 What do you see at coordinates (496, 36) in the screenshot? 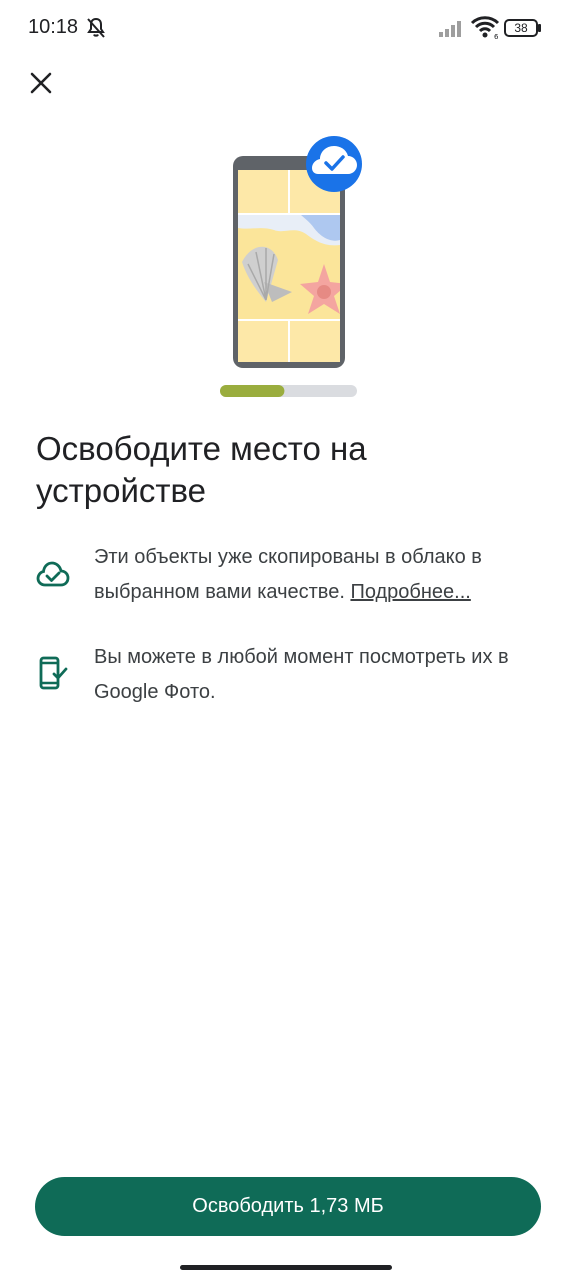
I see `svg-text: 6` at bounding box center [496, 36].